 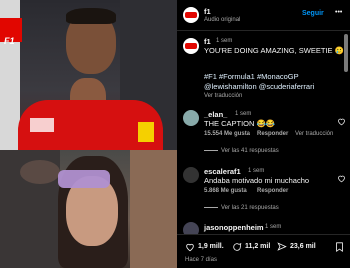 I want to click on comment-likes: 15.554 Me gusta, so click(x=227, y=134).